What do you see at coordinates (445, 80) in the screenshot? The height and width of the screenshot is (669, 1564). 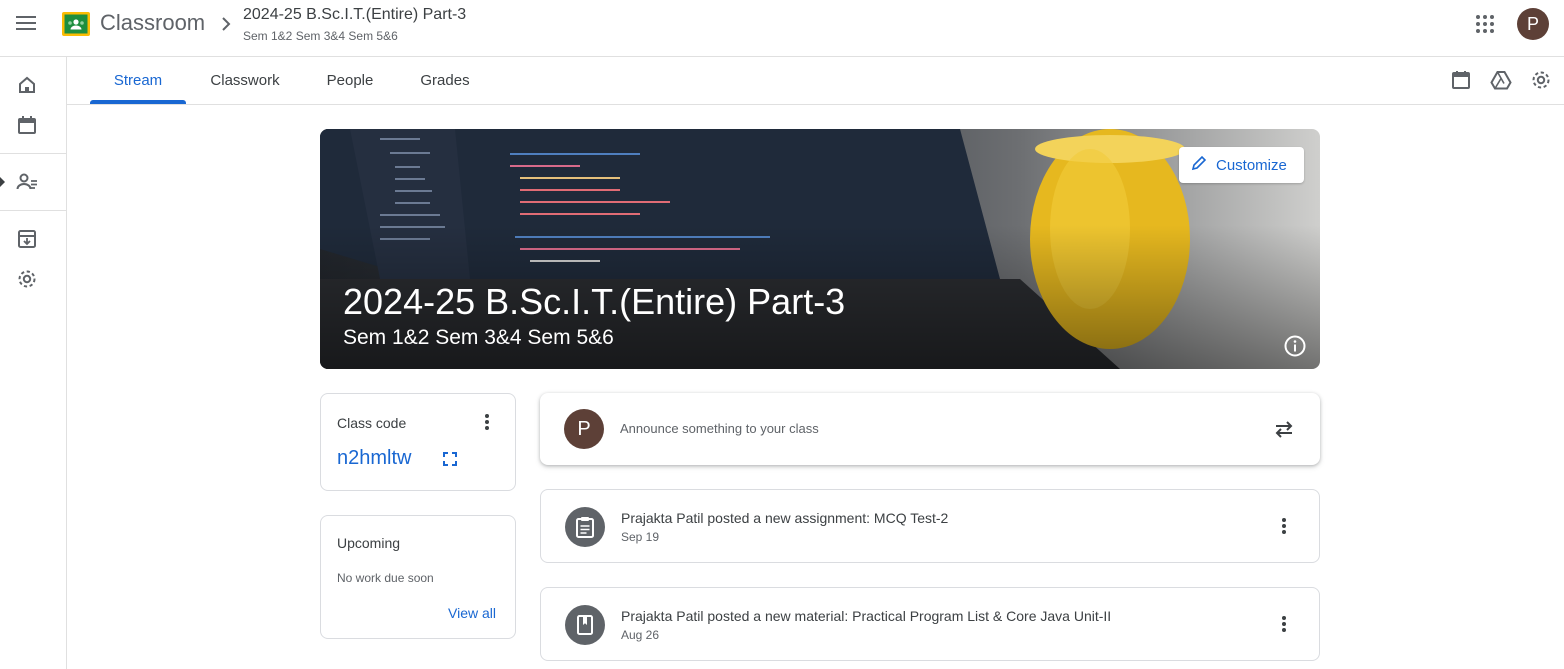 I see `tab-grades: Grades` at bounding box center [445, 80].